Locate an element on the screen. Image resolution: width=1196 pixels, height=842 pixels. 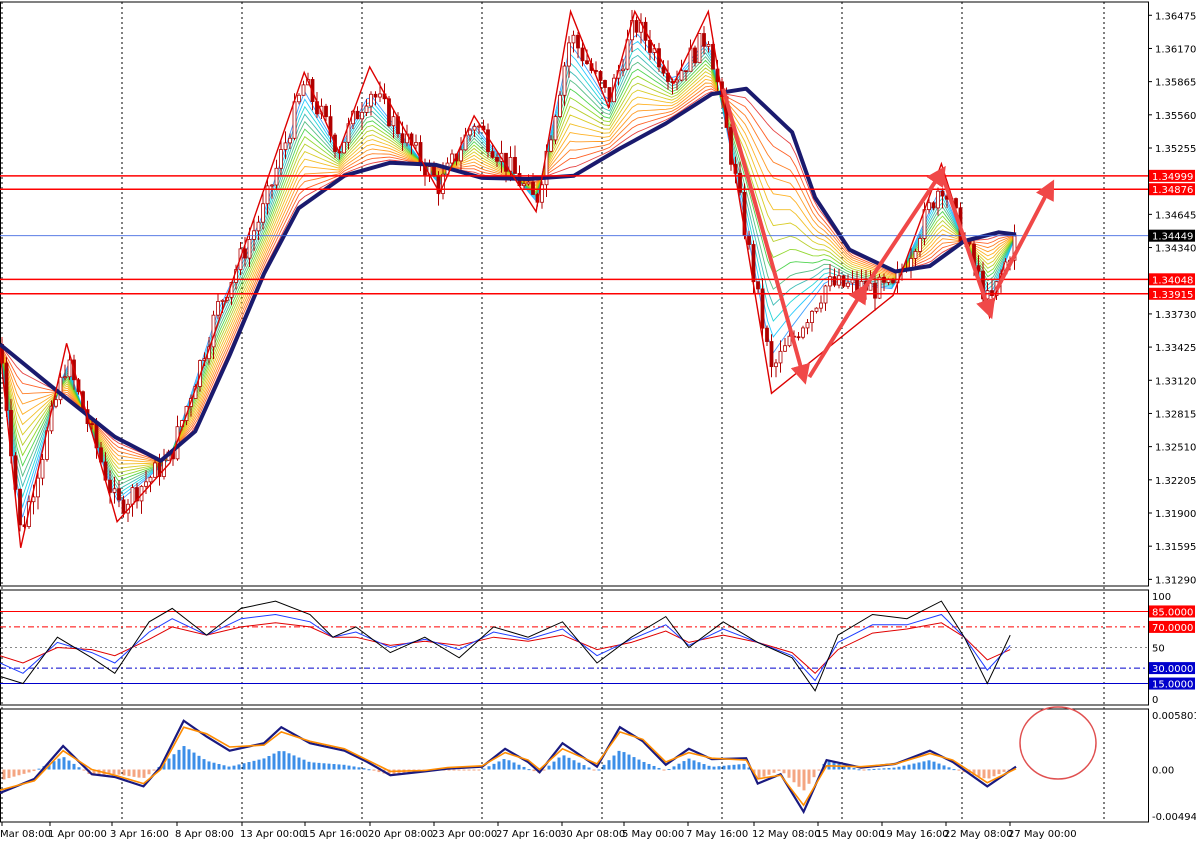
price-tick-label: 1.34340 is located at coordinates (1175, 249).